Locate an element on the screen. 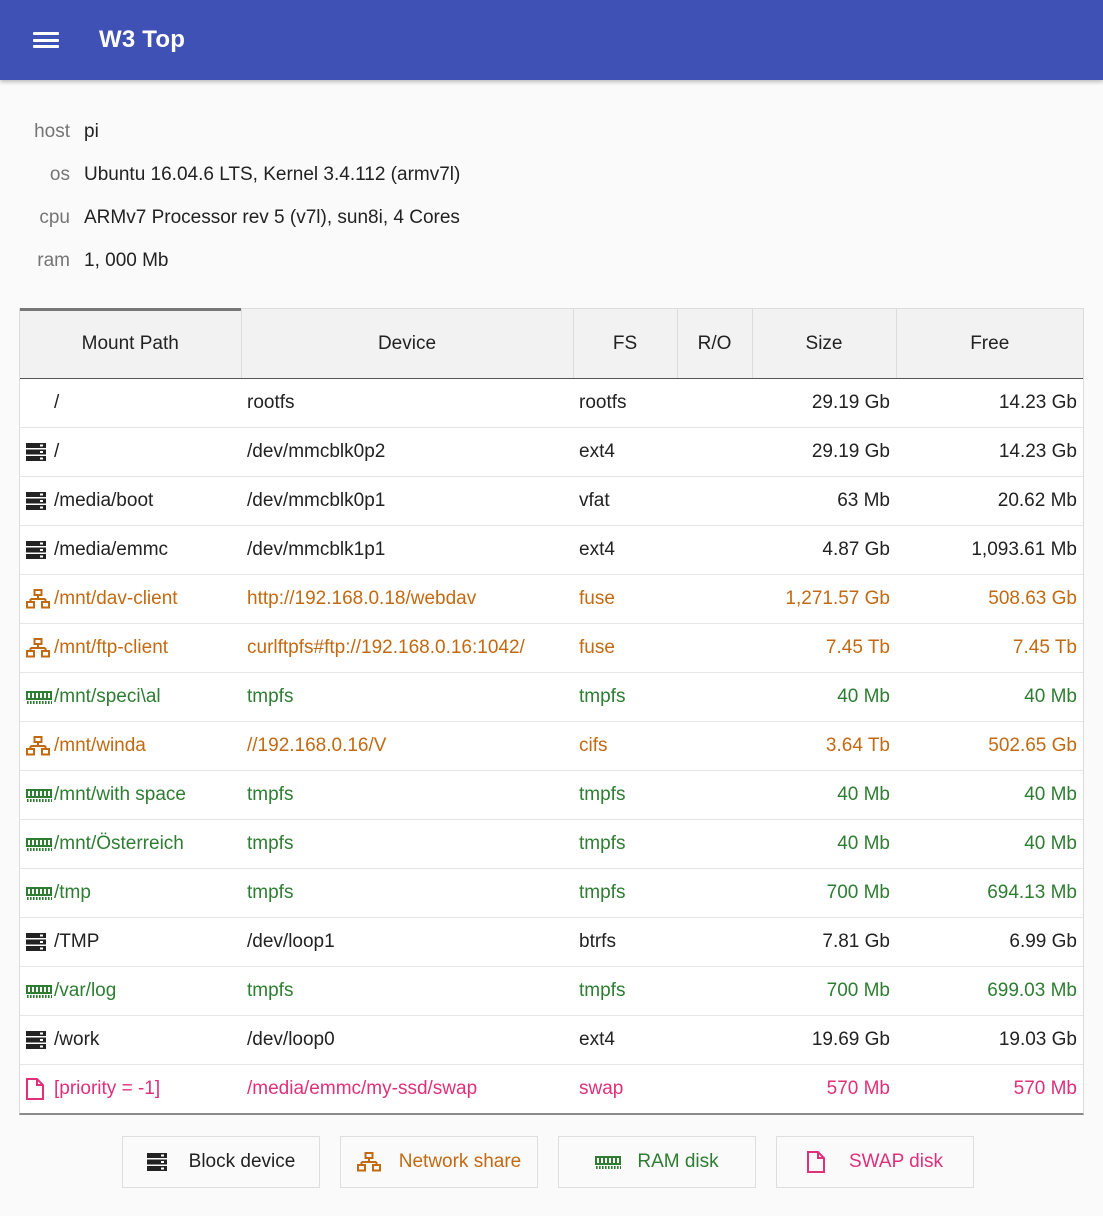 The width and height of the screenshot is (1103, 1216). fs-cell: fuse is located at coordinates (625, 599).